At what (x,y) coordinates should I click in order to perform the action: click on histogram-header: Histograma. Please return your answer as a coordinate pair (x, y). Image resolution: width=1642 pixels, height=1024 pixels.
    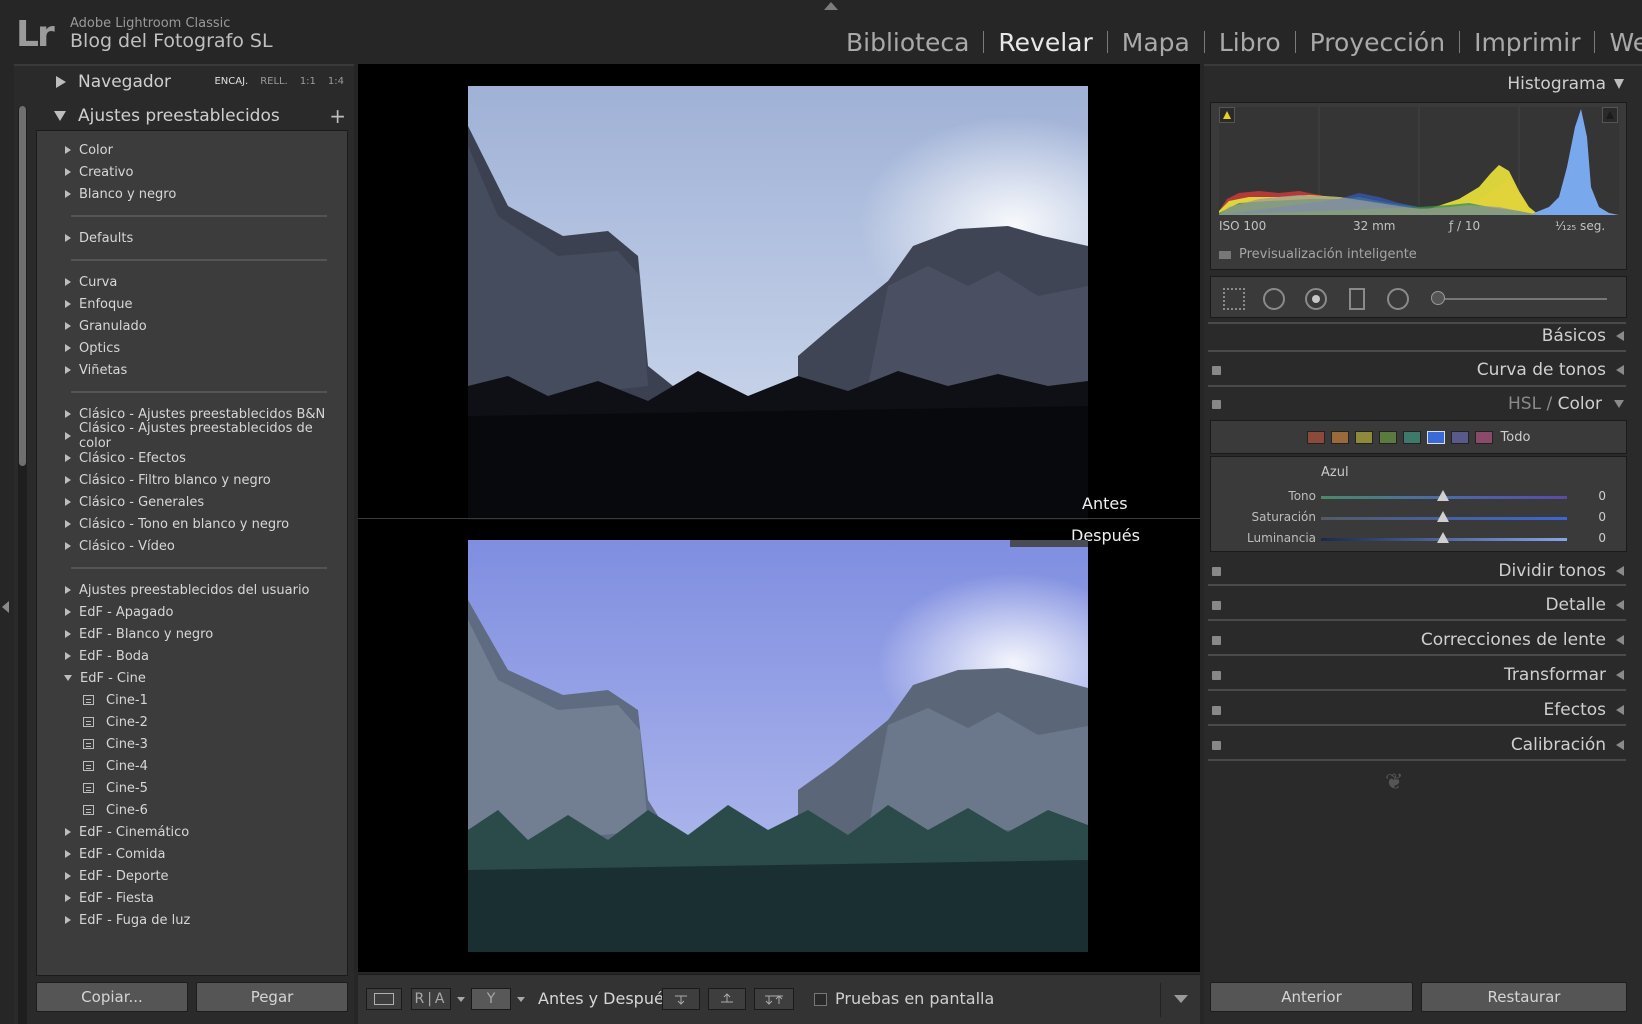
    Looking at the image, I should click on (1418, 84).